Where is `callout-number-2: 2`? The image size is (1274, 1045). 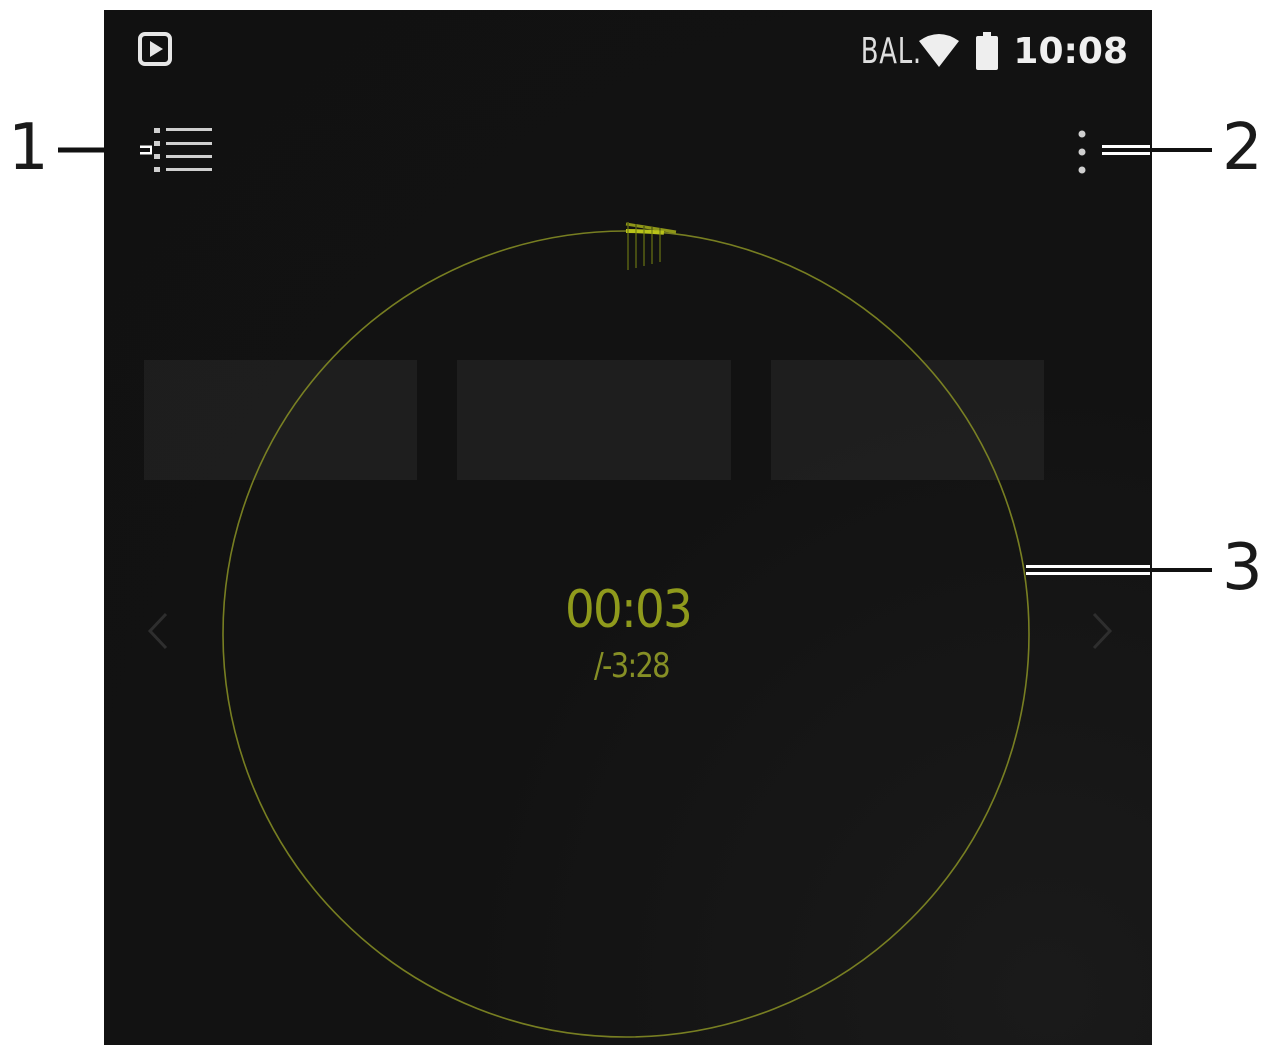
callout-number-2: 2 is located at coordinates (1242, 148).